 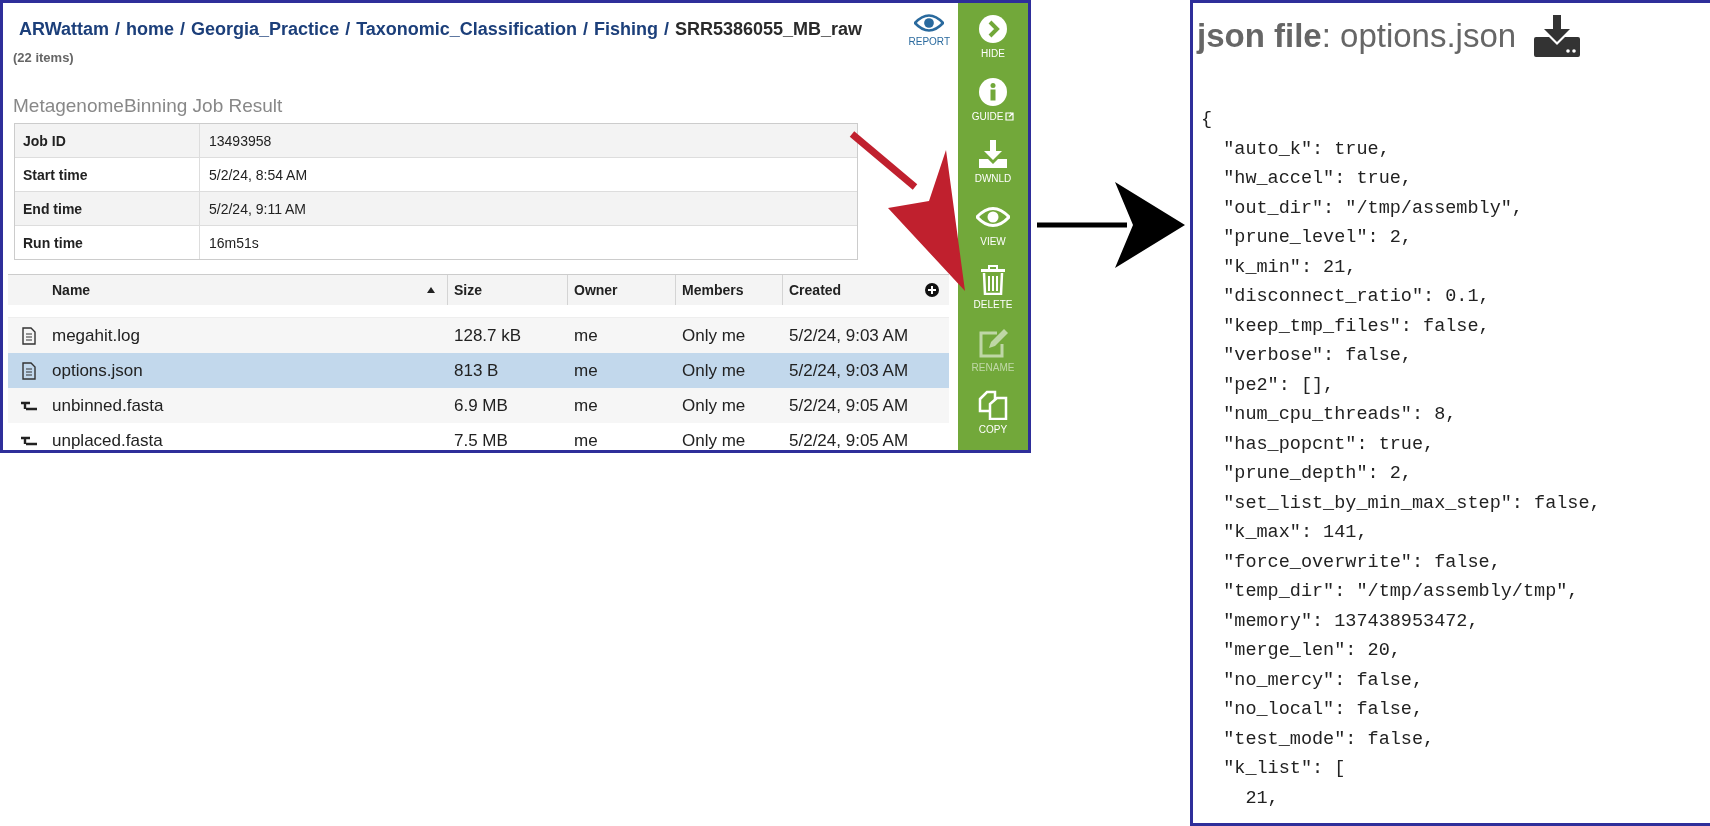 I want to click on table-cell-text: 7.5 MB, so click(x=481, y=439).